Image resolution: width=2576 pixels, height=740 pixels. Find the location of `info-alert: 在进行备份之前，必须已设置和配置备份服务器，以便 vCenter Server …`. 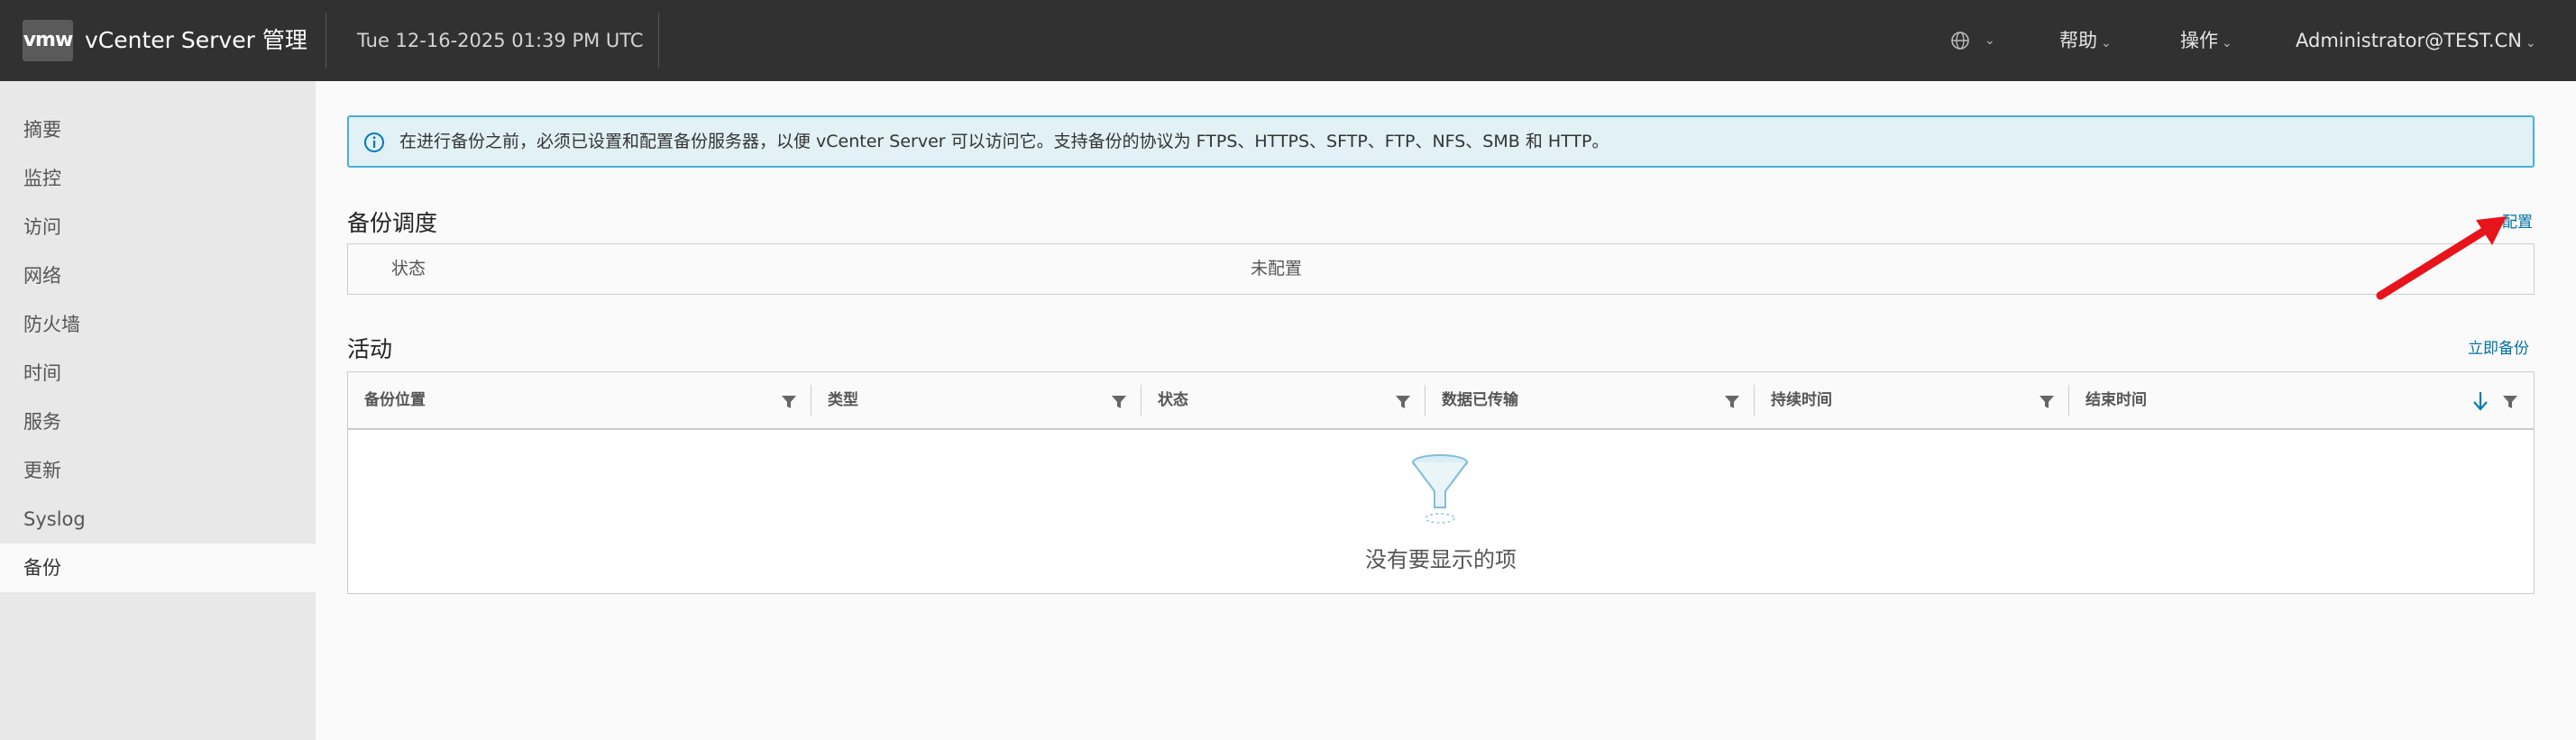

info-alert: 在进行备份之前，必须已设置和配置备份服务器，以便 vCenter Server … is located at coordinates (1441, 142).